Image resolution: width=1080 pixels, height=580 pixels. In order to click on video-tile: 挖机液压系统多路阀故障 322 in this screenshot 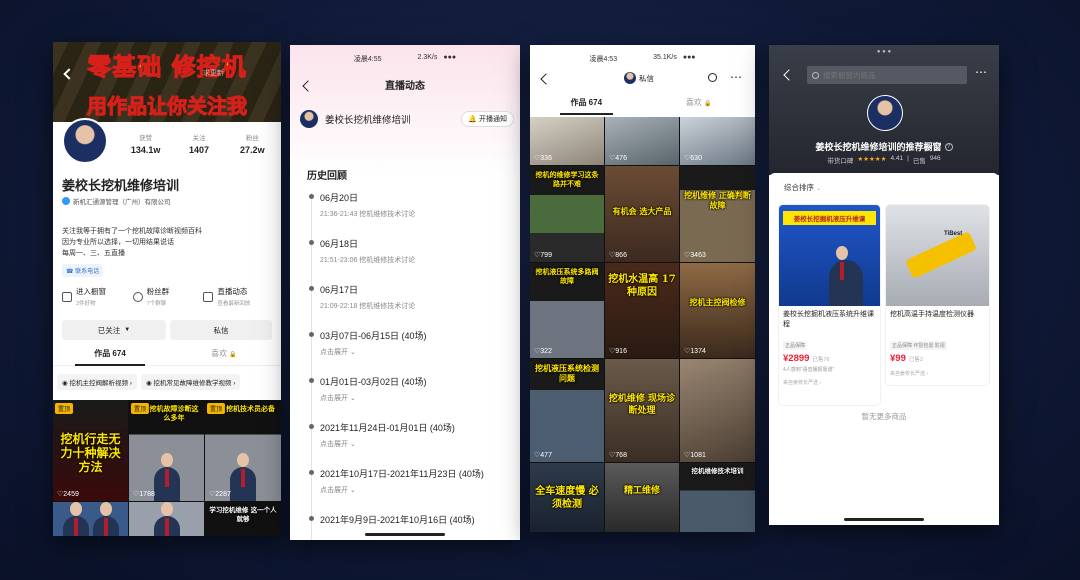, I will do `click(567, 310)`.